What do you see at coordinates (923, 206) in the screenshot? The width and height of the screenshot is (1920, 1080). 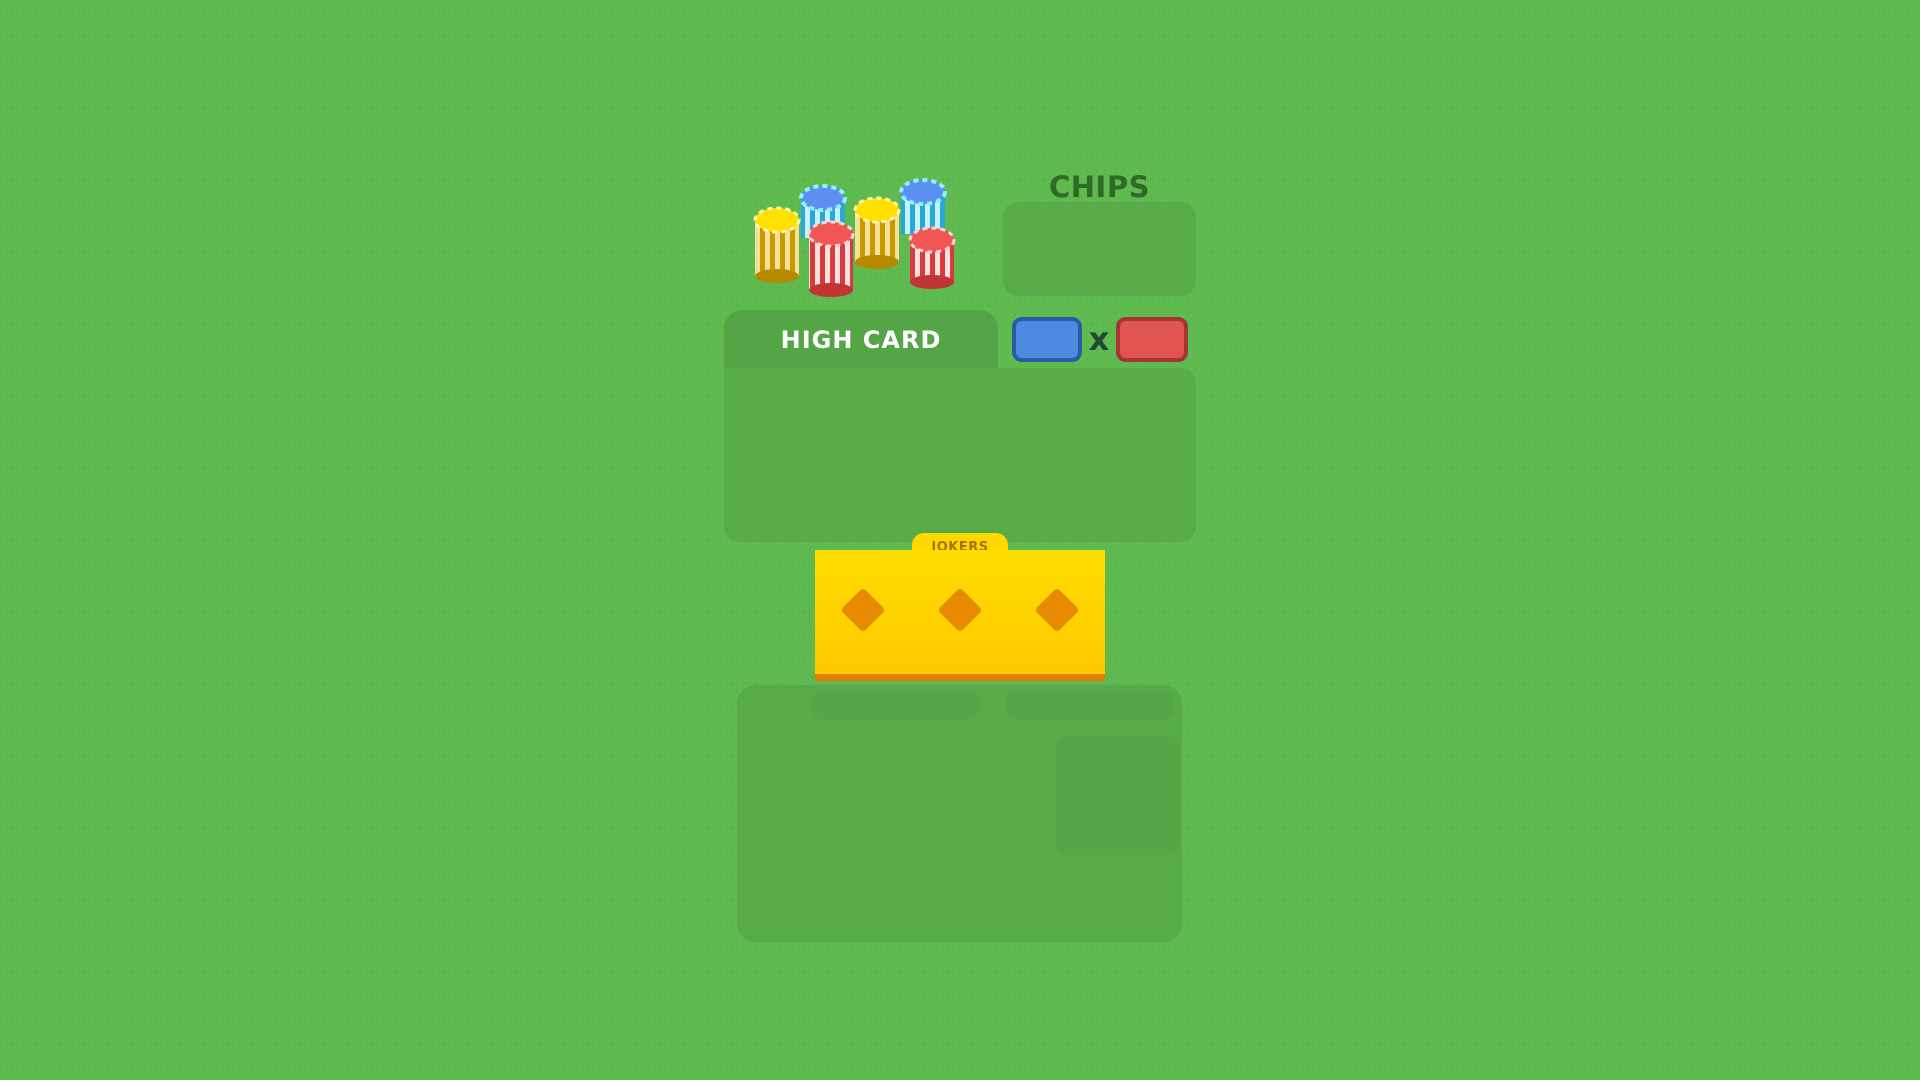 I see `blue-chip-stack-icon` at bounding box center [923, 206].